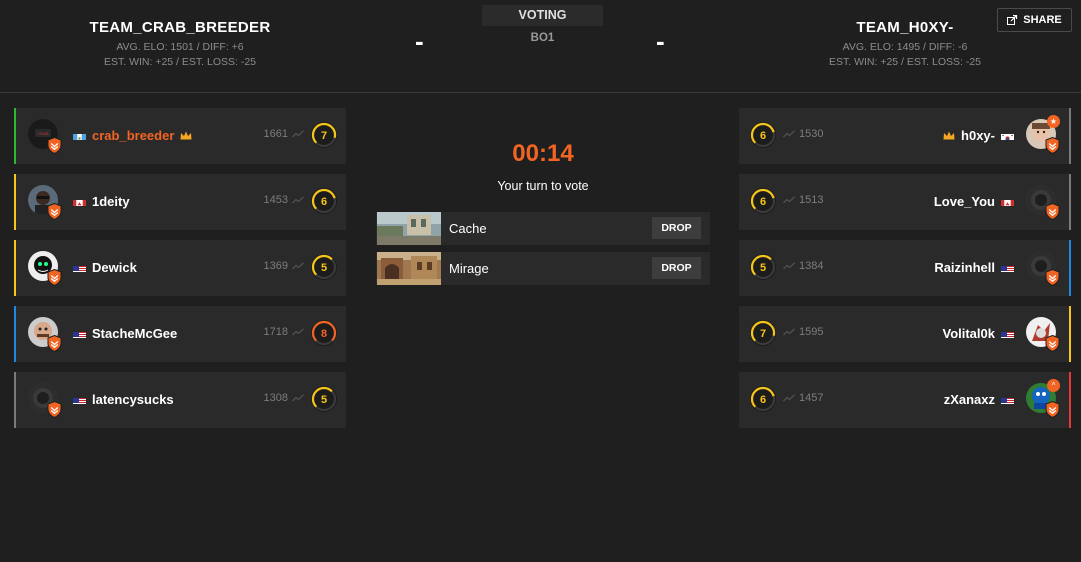 This screenshot has width=1081, height=562. I want to click on player-name: latencysucks, so click(133, 399).